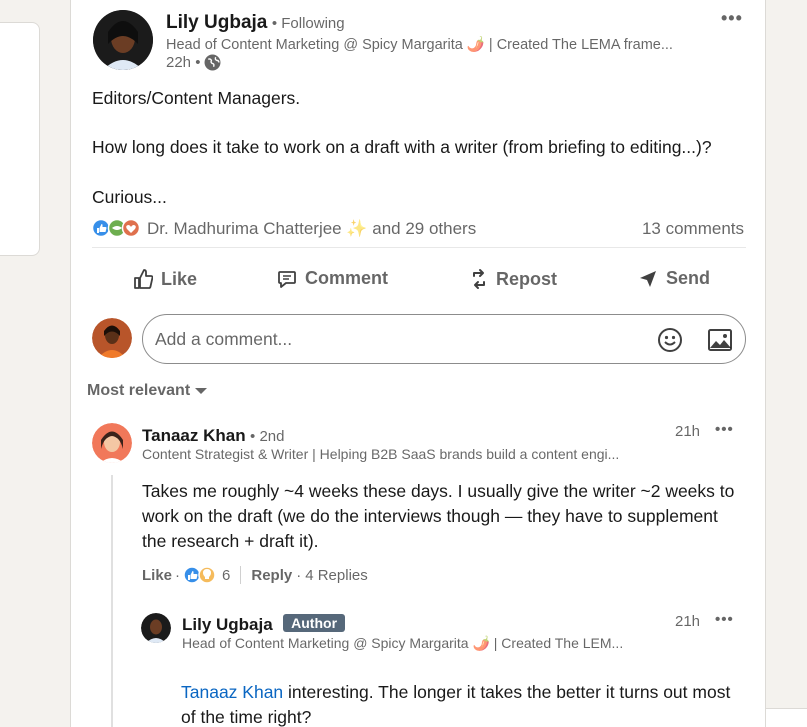  I want to click on left-sidebar-card, so click(20, 139).